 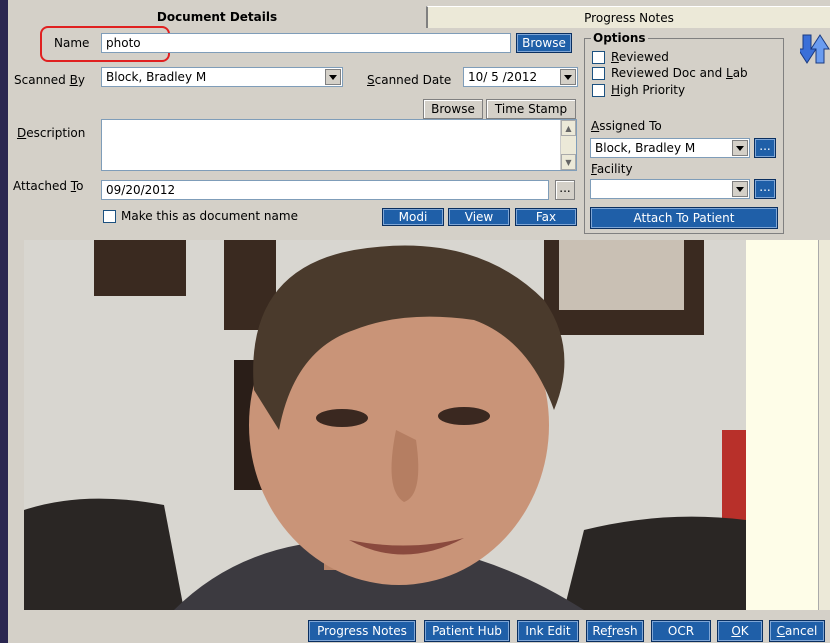 I want to click on patient-hub-button: Patient Hub, so click(x=467, y=631).